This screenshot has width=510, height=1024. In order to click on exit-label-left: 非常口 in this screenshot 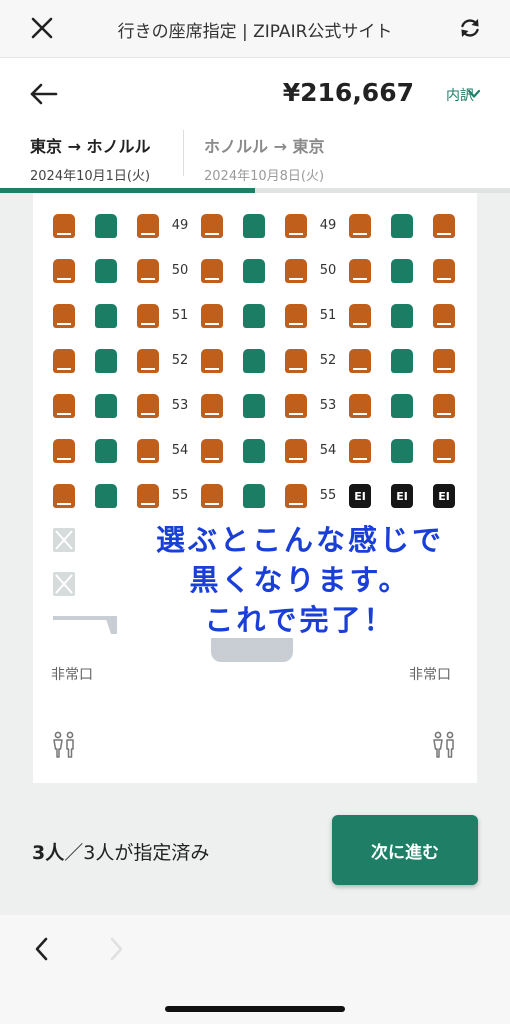, I will do `click(72, 675)`.